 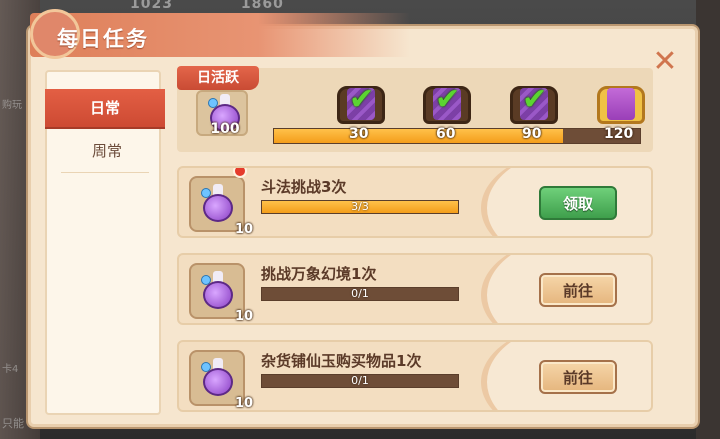 I want to click on tab-sidebar: 日常 周常, so click(x=105, y=242).